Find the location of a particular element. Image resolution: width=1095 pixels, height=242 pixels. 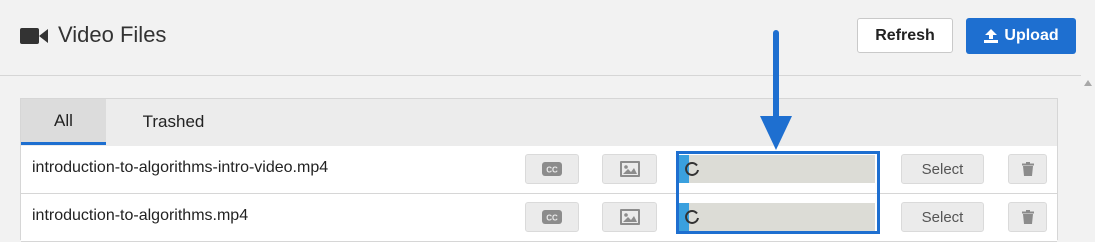

upload-button-label: Upload is located at coordinates (1031, 35).